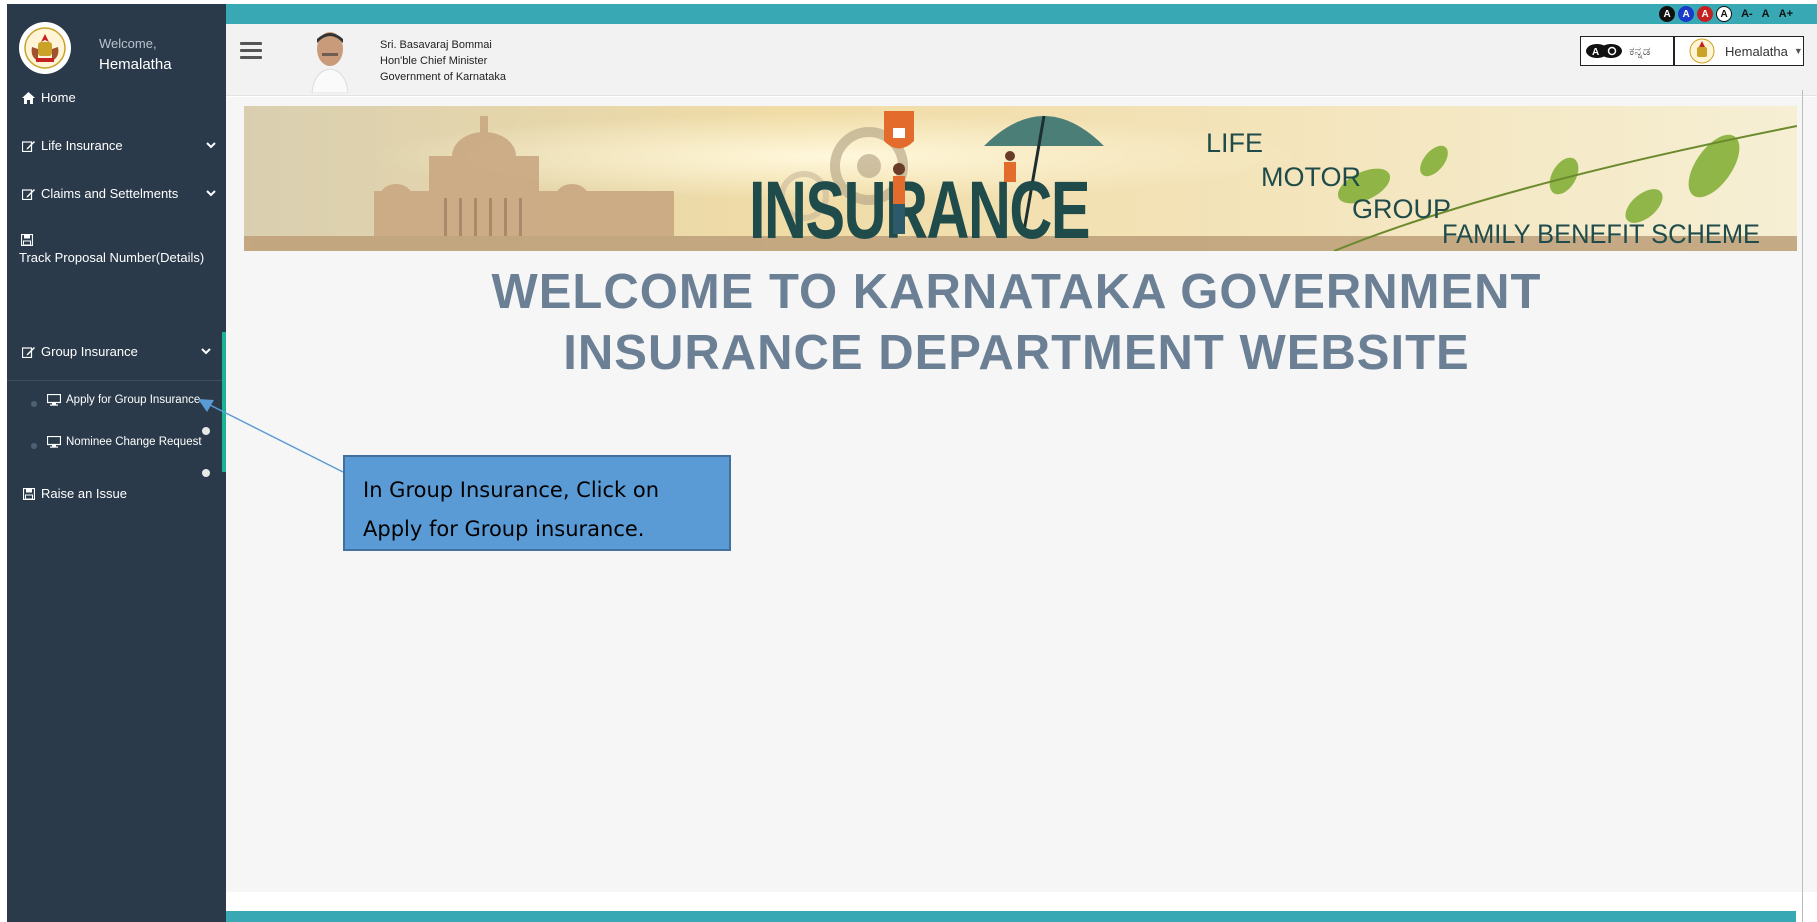 The image size is (1817, 922). I want to click on sidebar-item-group-insurance: Group Insurance, so click(118, 351).